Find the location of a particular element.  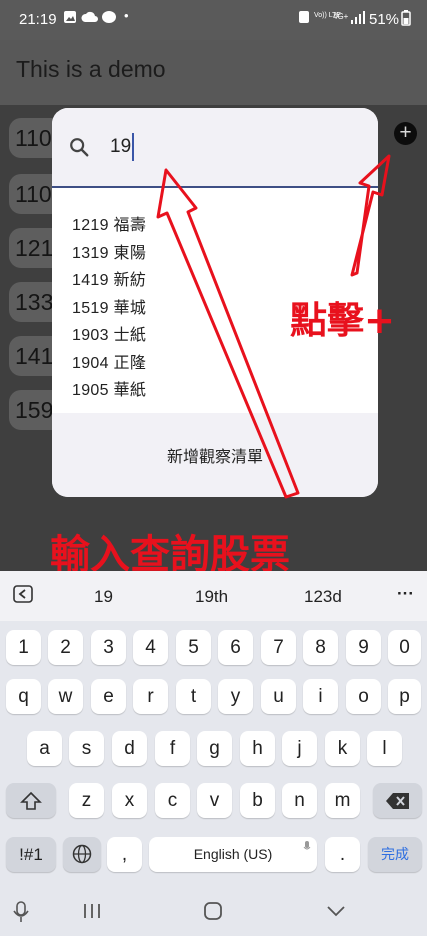

key: 6 is located at coordinates (235, 647).